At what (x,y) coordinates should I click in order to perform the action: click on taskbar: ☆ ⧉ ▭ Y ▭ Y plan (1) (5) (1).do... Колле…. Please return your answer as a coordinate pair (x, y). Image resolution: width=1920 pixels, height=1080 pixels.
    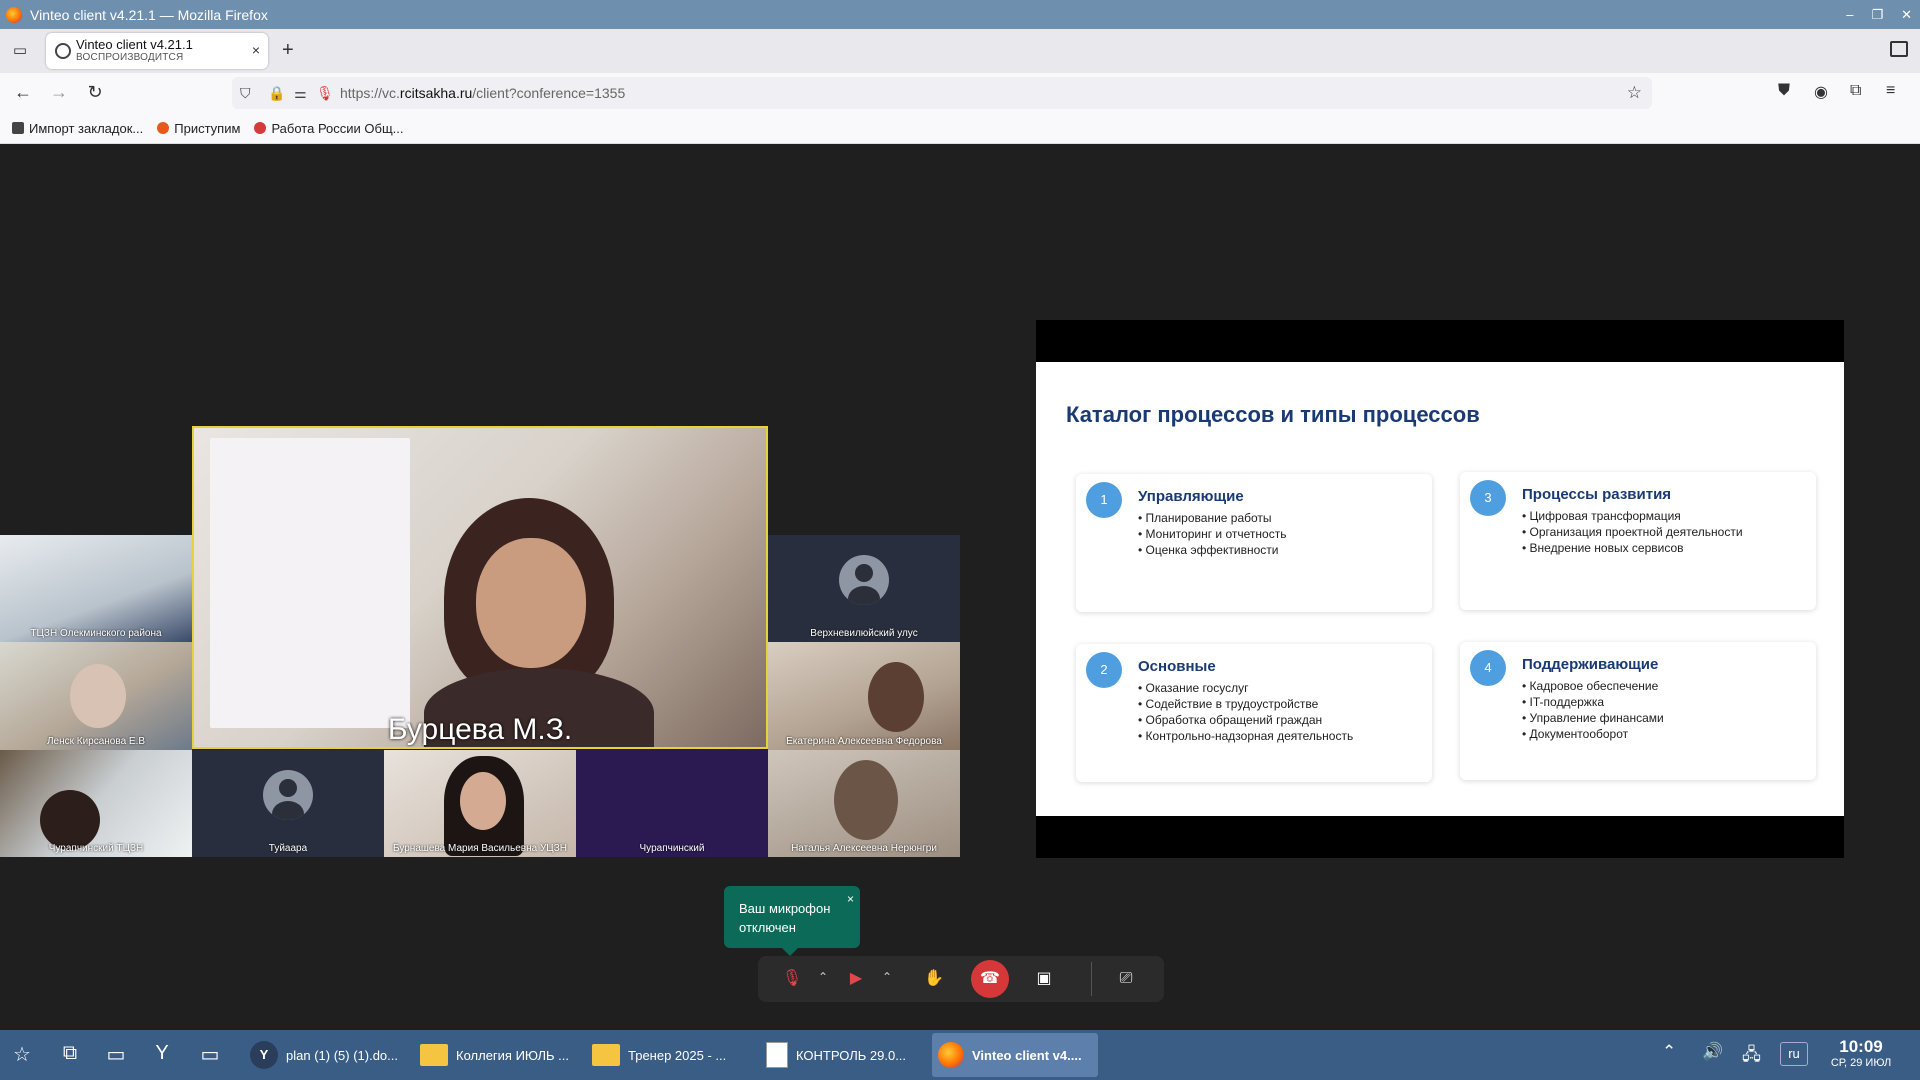
    Looking at the image, I should click on (960, 1055).